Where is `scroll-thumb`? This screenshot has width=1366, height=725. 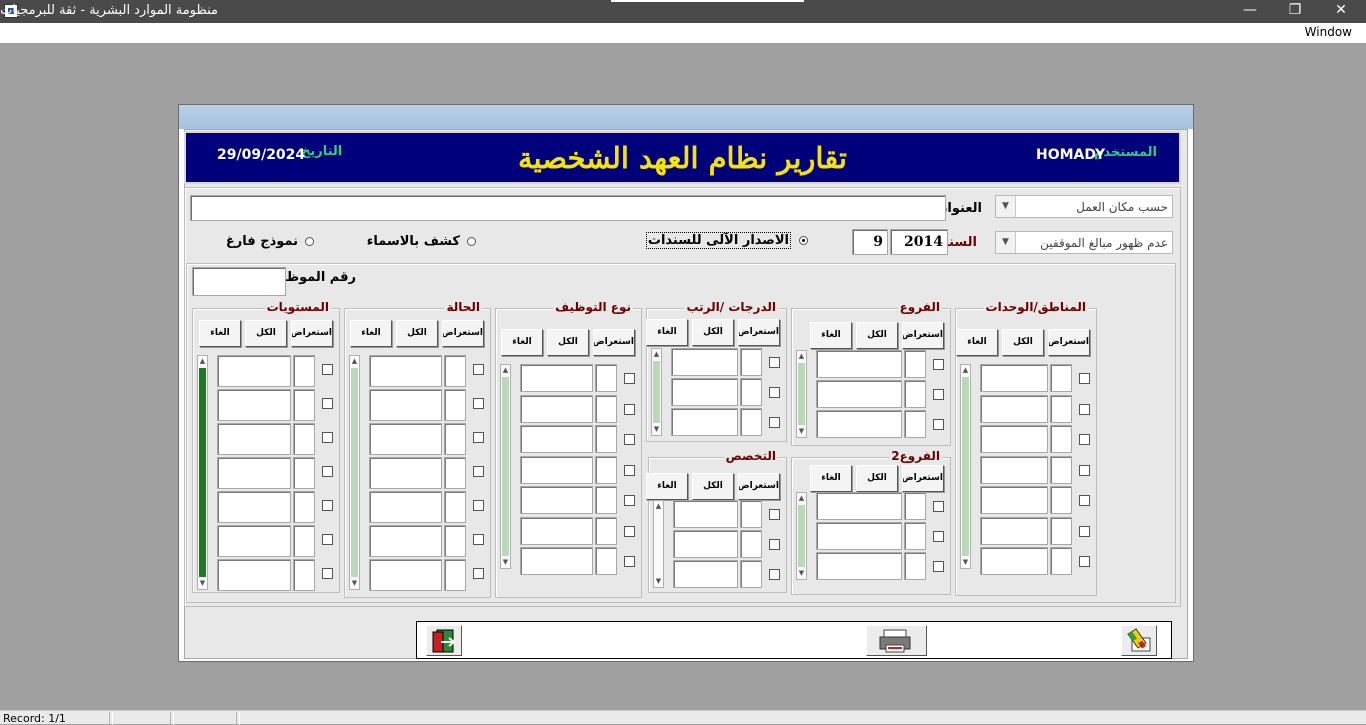 scroll-thumb is located at coordinates (801, 394).